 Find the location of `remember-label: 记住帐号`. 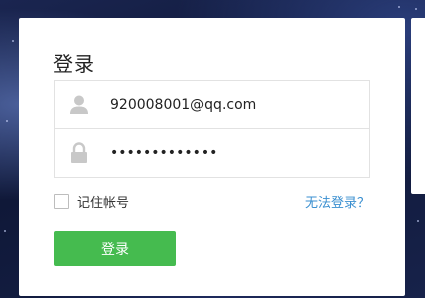

remember-label: 记住帐号 is located at coordinates (103, 203).